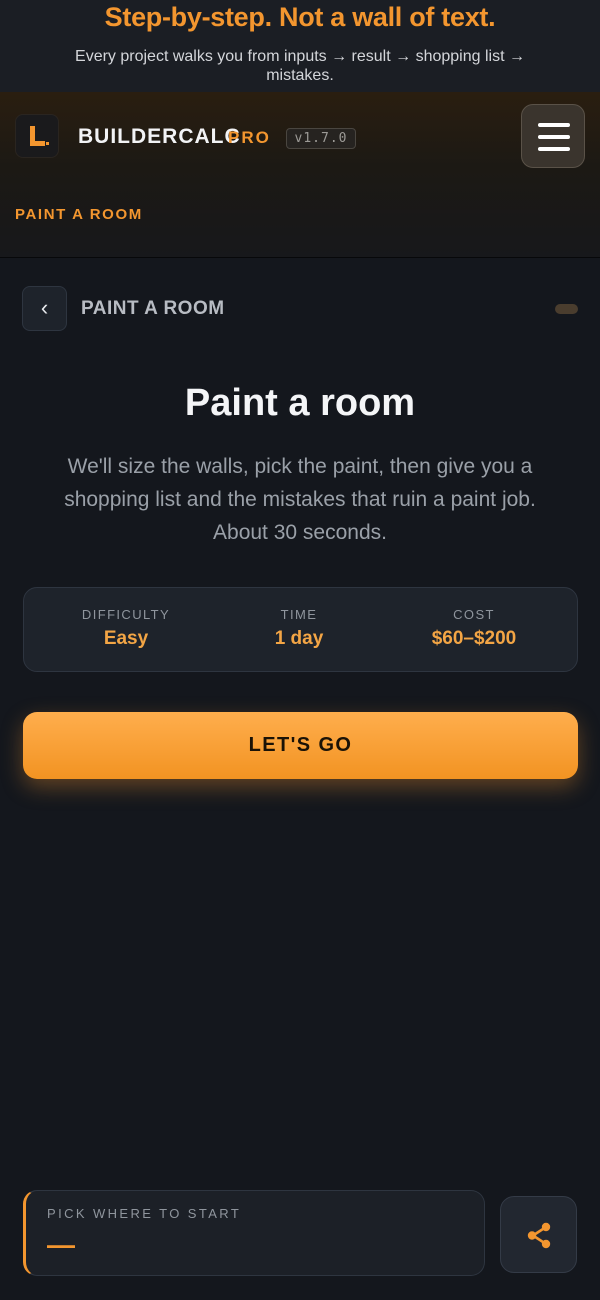 The height and width of the screenshot is (1300, 600). What do you see at coordinates (321, 138) in the screenshot?
I see `version-badge: v1.7.0` at bounding box center [321, 138].